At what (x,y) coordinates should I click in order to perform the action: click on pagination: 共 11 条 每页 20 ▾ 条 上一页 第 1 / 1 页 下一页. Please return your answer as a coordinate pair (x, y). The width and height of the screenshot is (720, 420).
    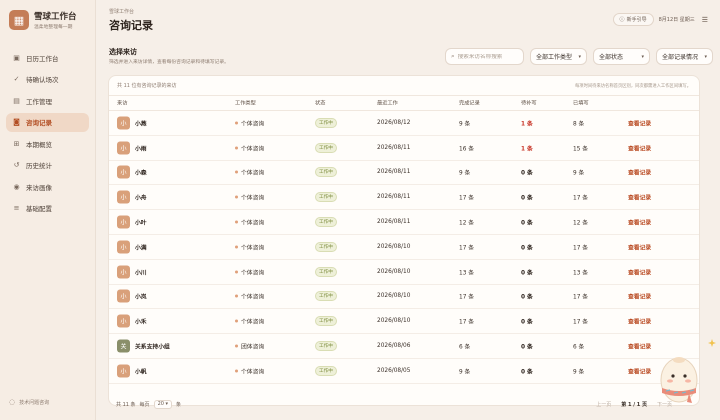
    Looking at the image, I should click on (404, 404).